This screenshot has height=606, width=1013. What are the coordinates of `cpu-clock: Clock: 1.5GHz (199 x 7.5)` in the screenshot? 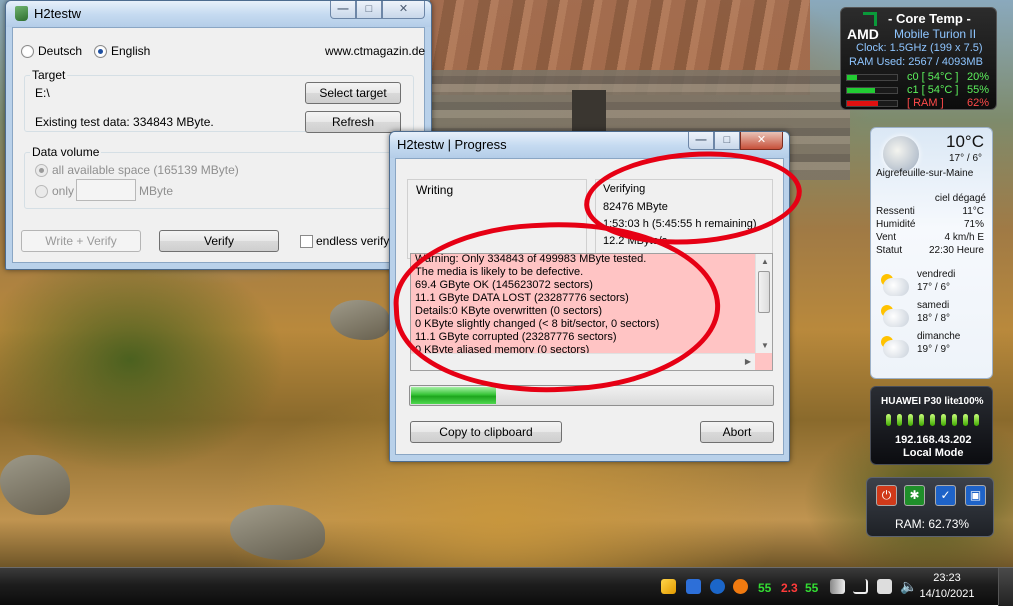 It's located at (919, 48).